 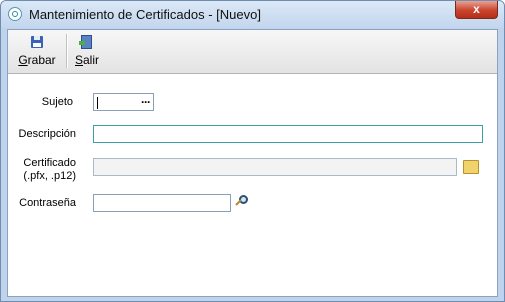 I want to click on exit-button: Salir, so click(x=87, y=51).